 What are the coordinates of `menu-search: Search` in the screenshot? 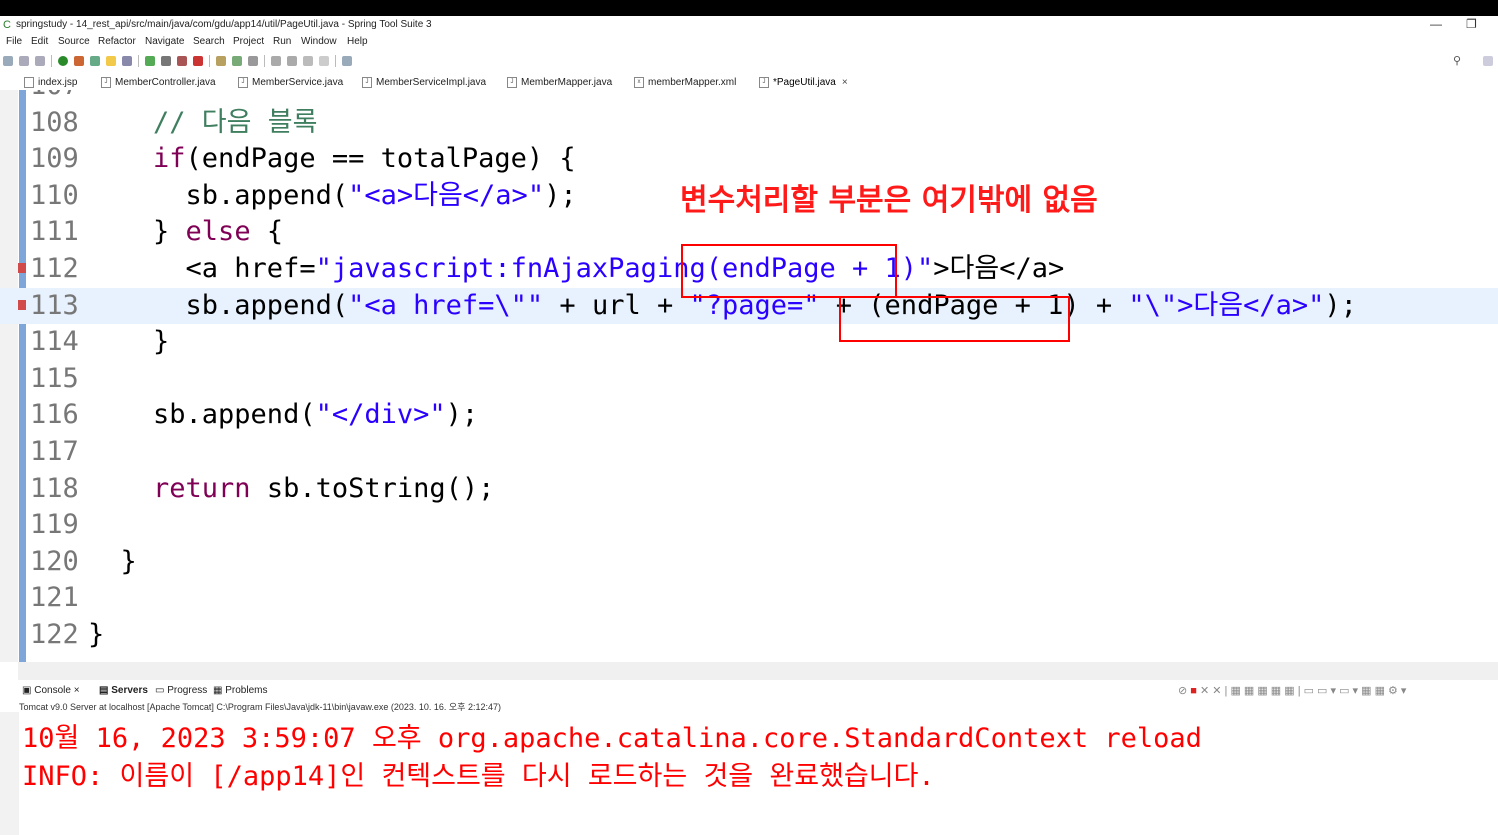 It's located at (209, 41).